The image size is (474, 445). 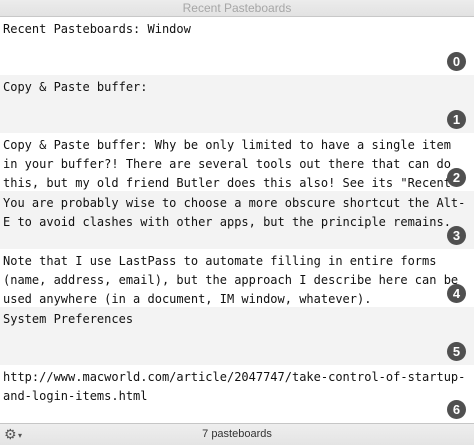 What do you see at coordinates (75, 87) in the screenshot?
I see `pasteboard-text: Copy & Paste buffer:` at bounding box center [75, 87].